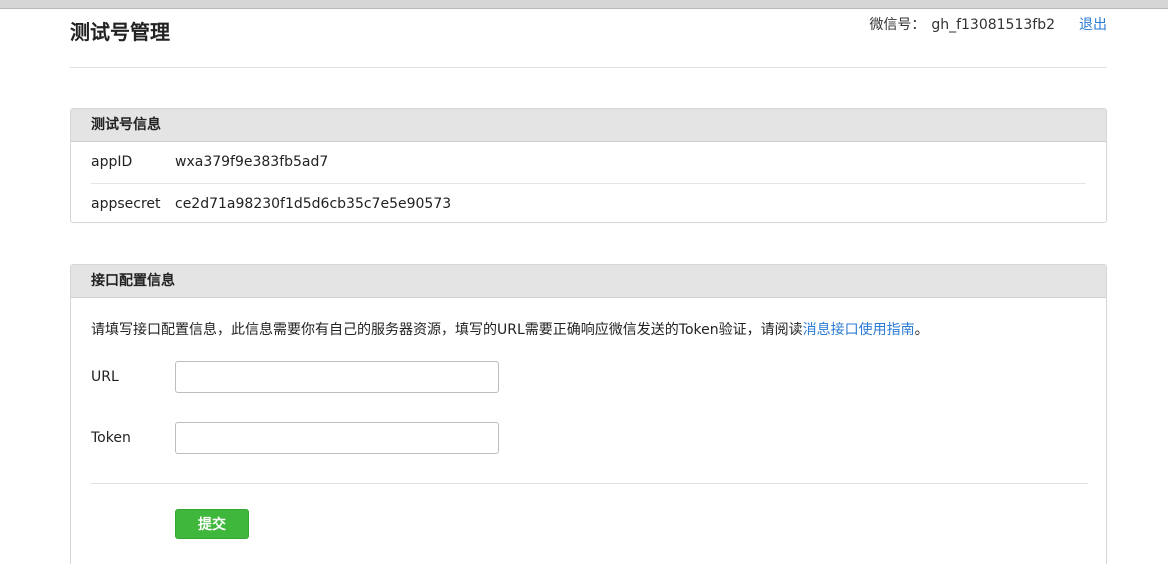  I want to click on appid-value: wxa379f9e383fb5ad7, so click(252, 162).